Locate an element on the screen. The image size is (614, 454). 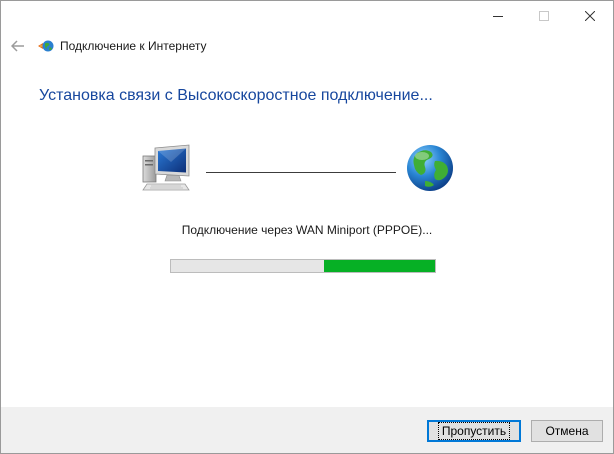
globe-icon is located at coordinates (430, 168).